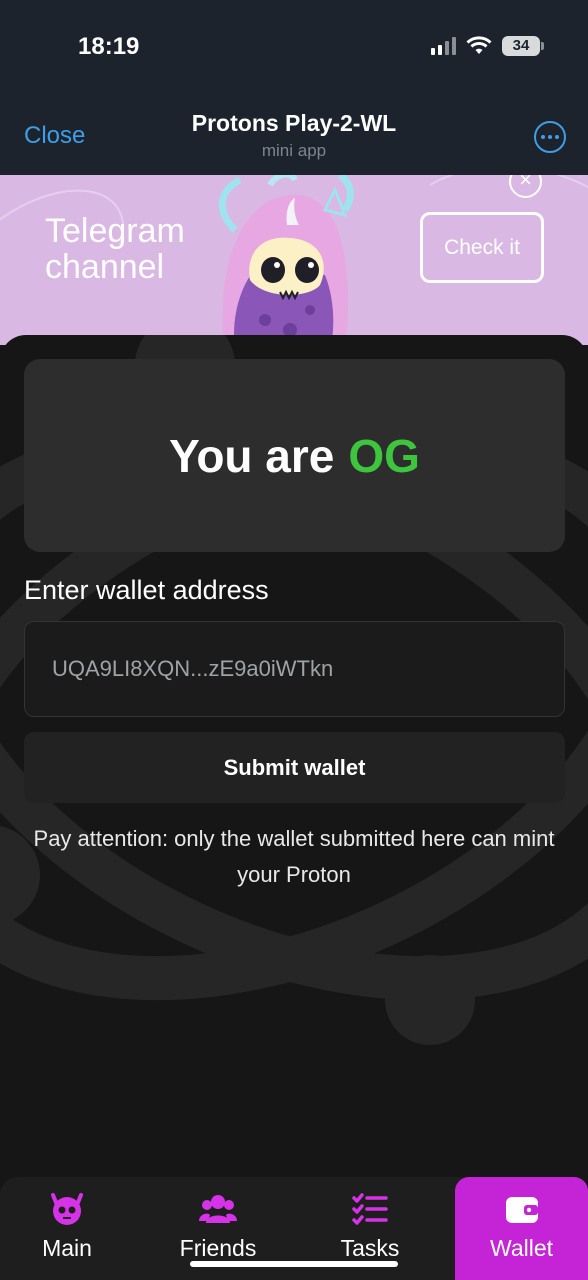  I want to click on status-icons: 34, so click(487, 46).